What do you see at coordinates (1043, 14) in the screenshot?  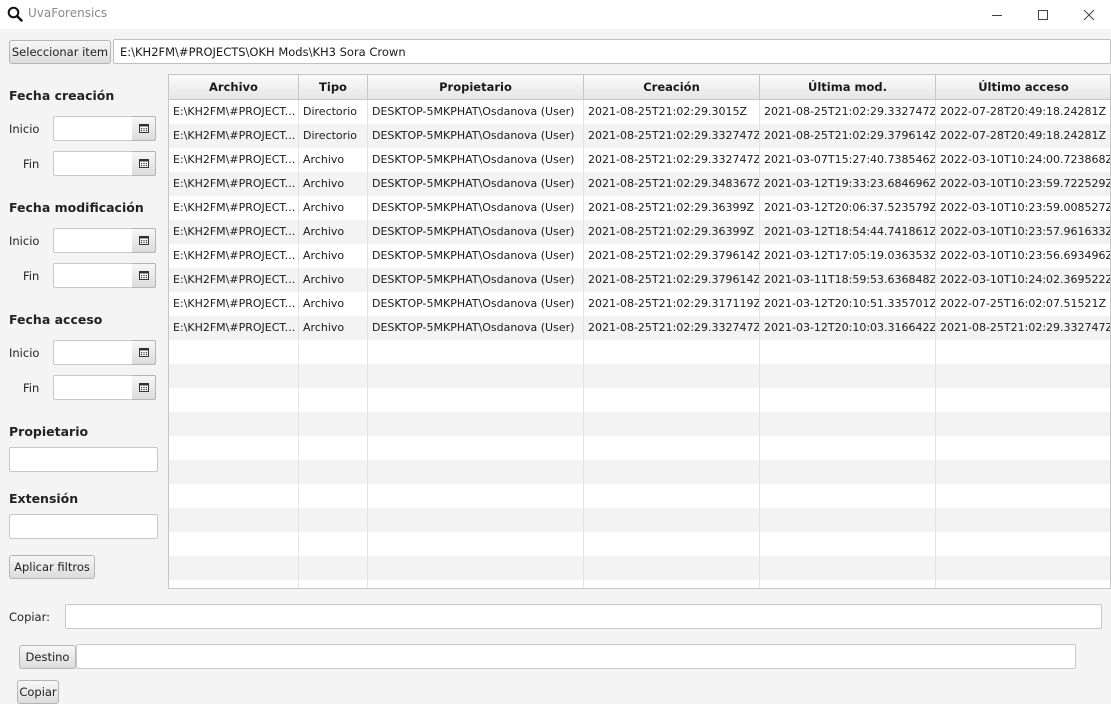 I see `maximize-button` at bounding box center [1043, 14].